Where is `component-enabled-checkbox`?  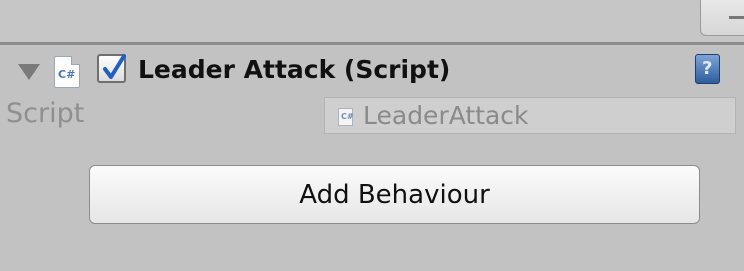 component-enabled-checkbox is located at coordinates (111, 68).